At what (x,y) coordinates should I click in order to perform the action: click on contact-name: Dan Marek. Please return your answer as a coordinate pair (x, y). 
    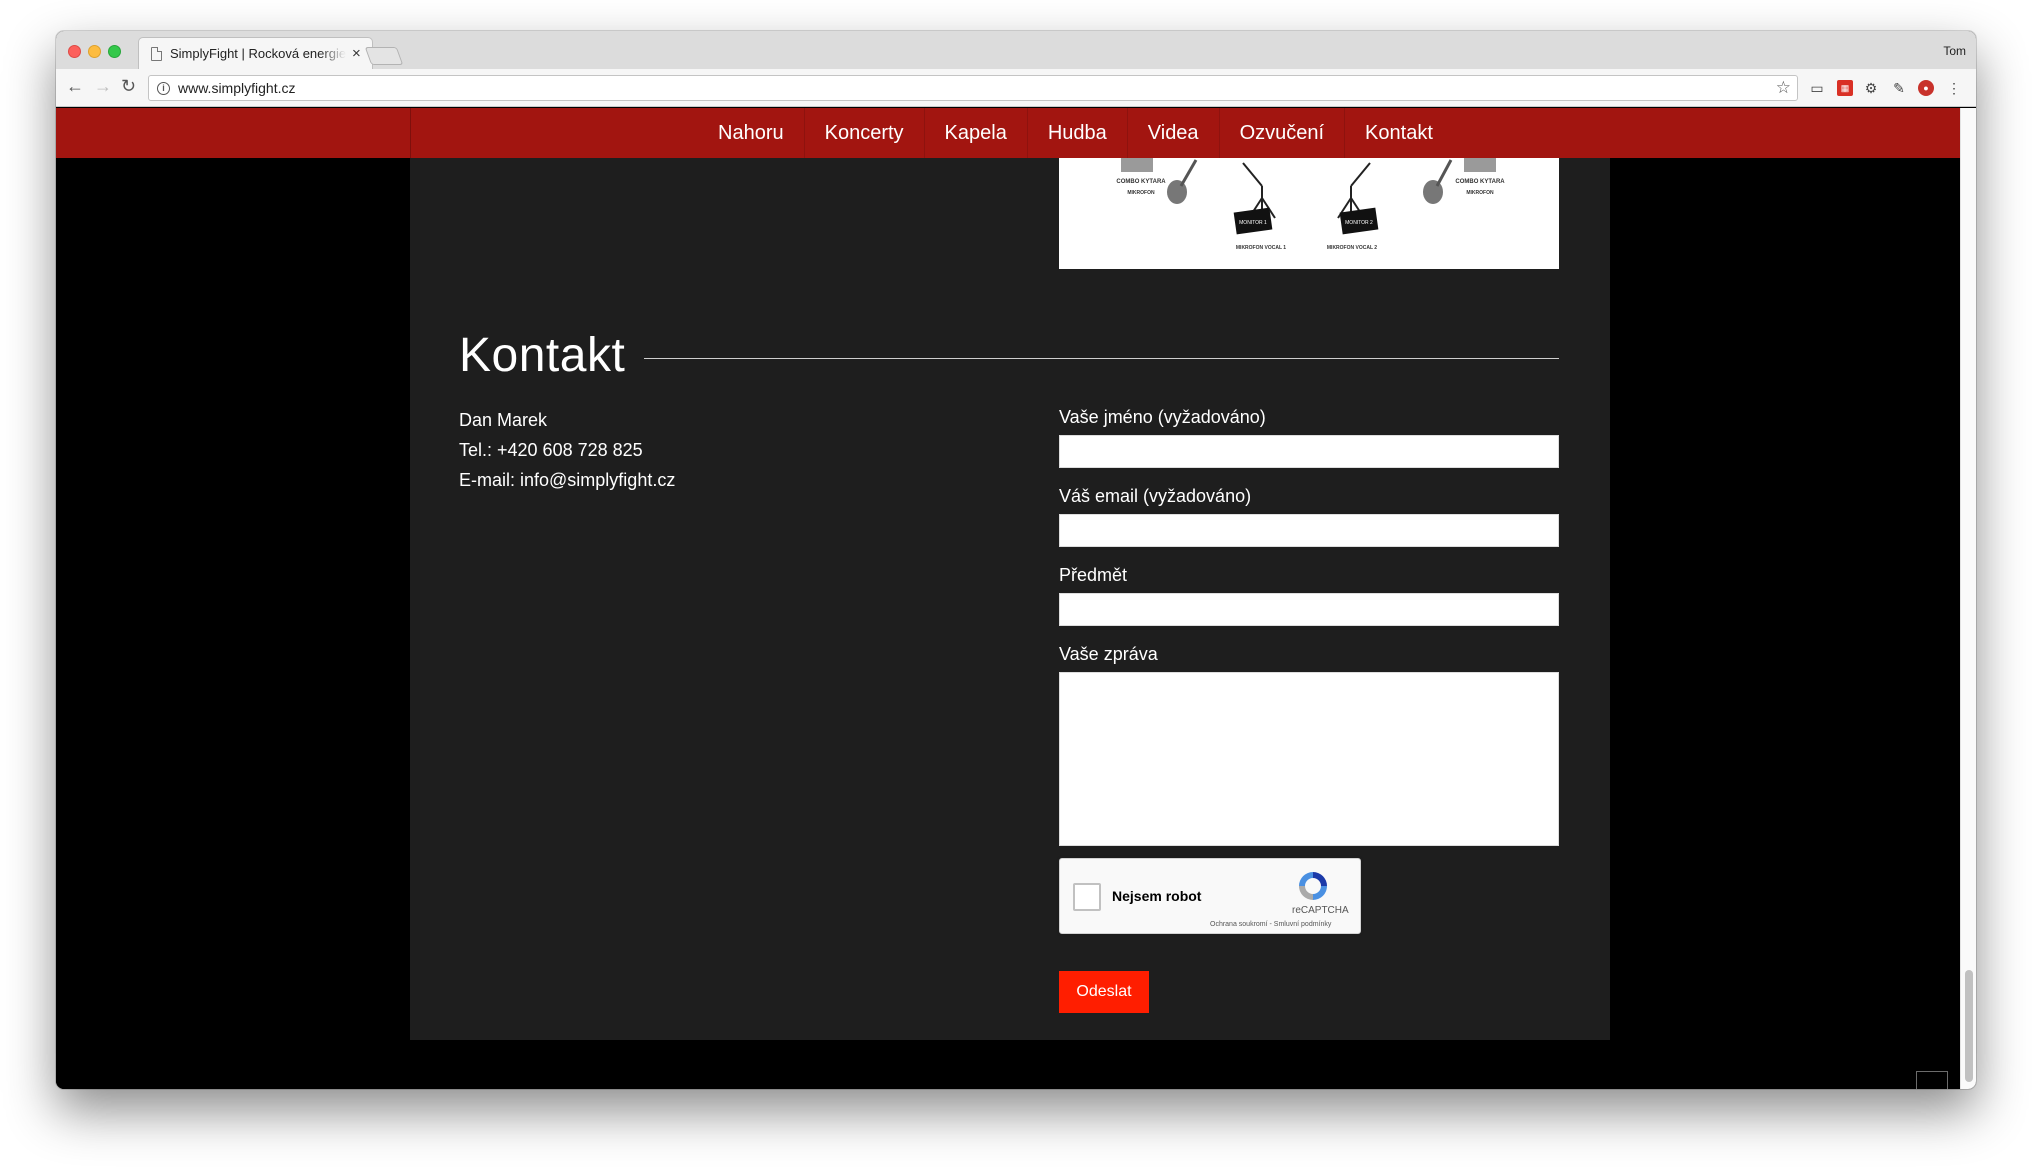
    Looking at the image, I should click on (503, 420).